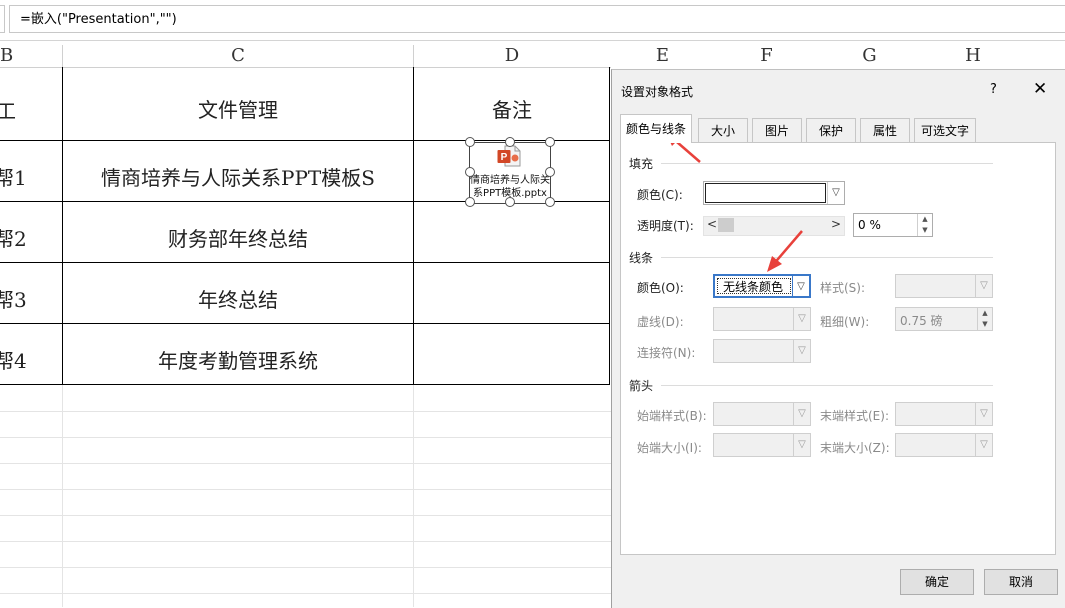 The image size is (1065, 608). Describe the element at coordinates (641, 164) in the screenshot. I see `section-fill: 填充` at that location.